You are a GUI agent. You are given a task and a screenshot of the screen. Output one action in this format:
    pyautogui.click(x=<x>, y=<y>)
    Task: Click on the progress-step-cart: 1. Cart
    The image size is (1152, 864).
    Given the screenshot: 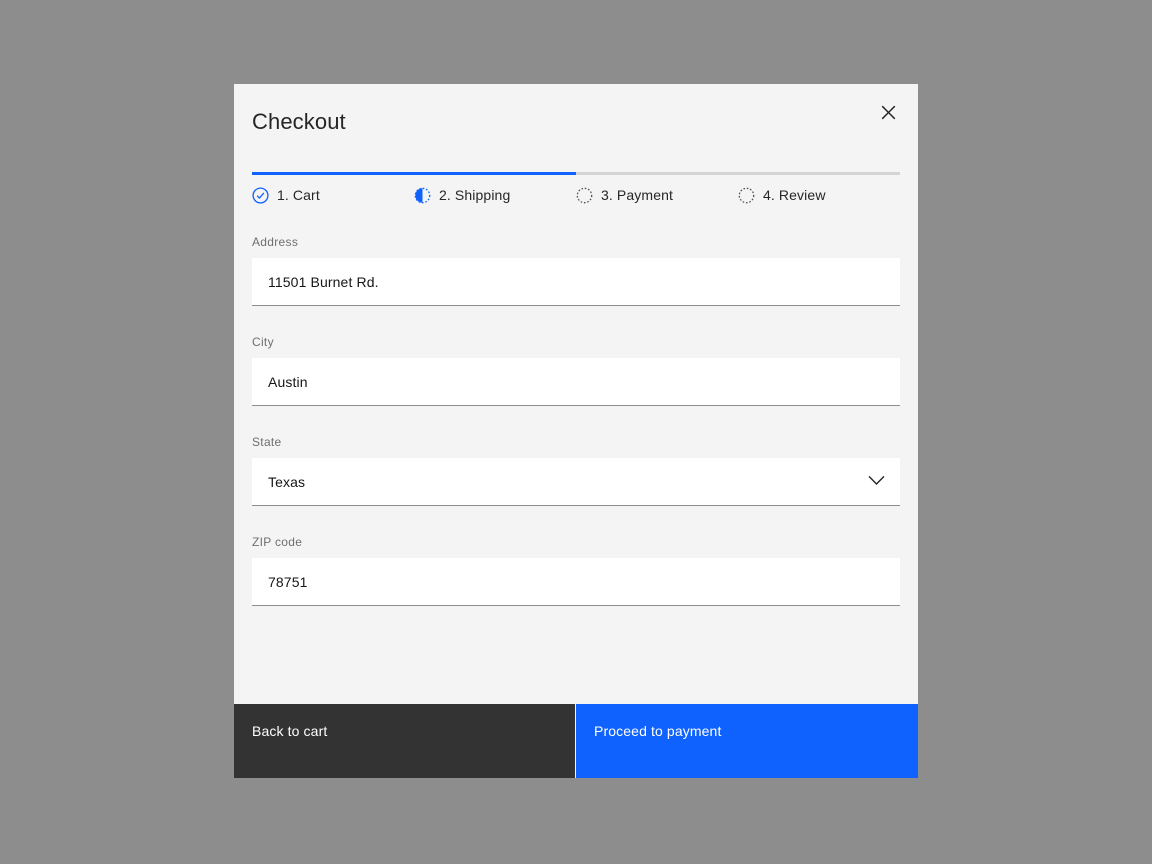 What is the action you would take?
    pyautogui.click(x=333, y=195)
    